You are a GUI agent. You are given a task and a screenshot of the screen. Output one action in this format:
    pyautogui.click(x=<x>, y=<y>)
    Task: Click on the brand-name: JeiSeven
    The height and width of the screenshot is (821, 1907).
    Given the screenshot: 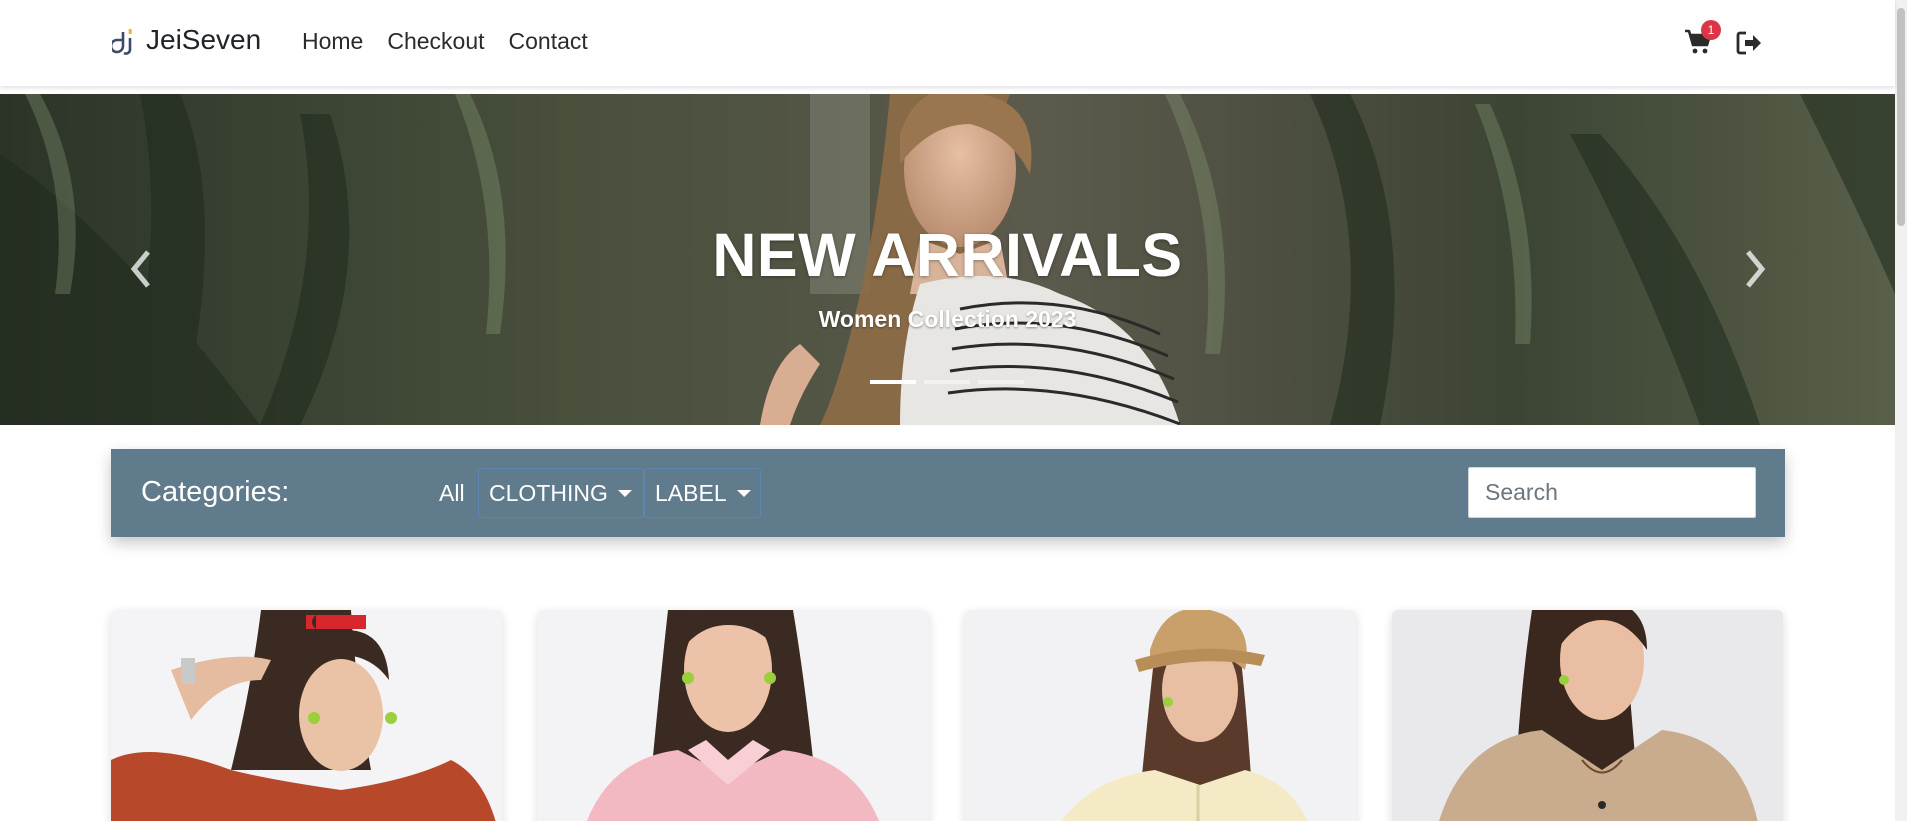 What is the action you would take?
    pyautogui.click(x=204, y=39)
    